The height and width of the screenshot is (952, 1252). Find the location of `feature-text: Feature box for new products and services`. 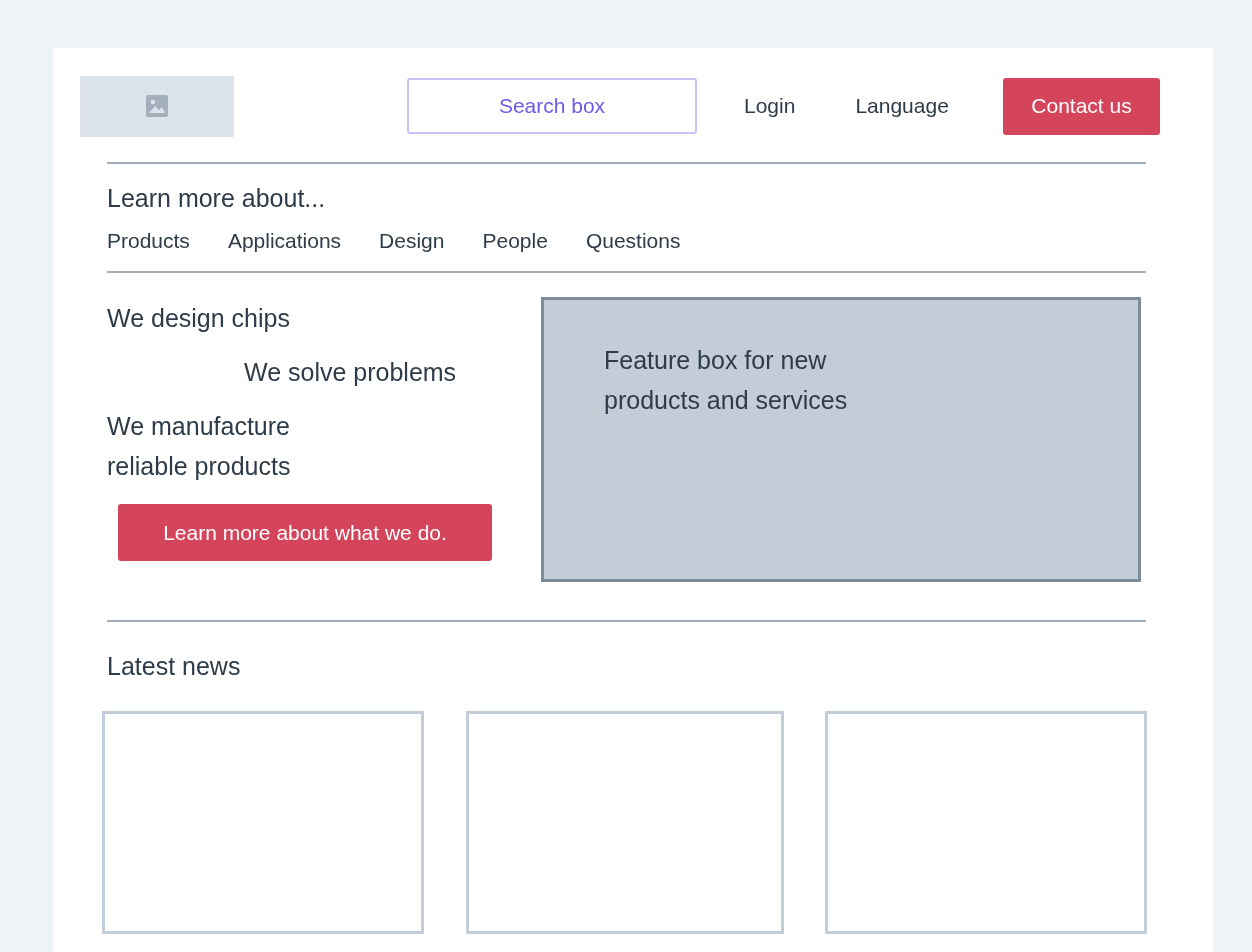

feature-text: Feature box for new products and services is located at coordinates (726, 380).